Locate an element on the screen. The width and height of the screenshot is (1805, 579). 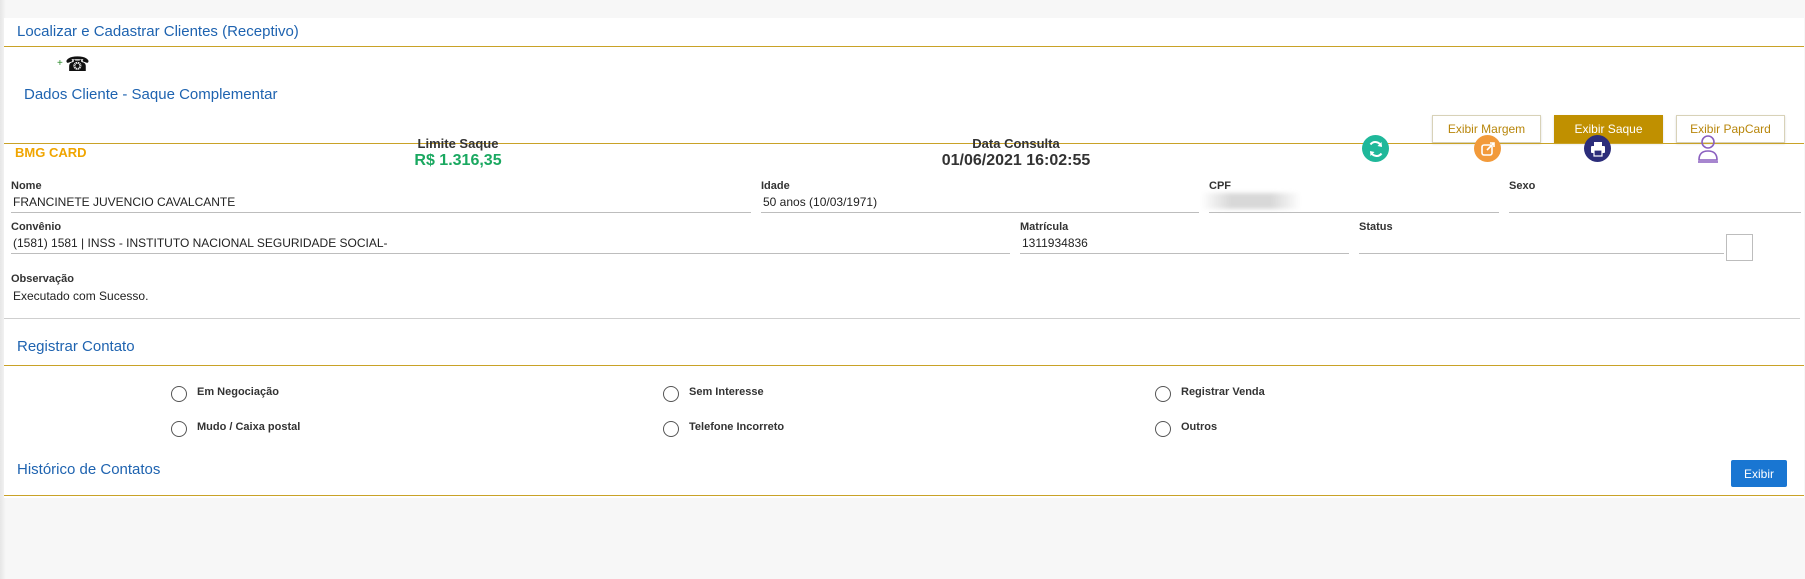
radio-sem-interesse is located at coordinates (671, 394).